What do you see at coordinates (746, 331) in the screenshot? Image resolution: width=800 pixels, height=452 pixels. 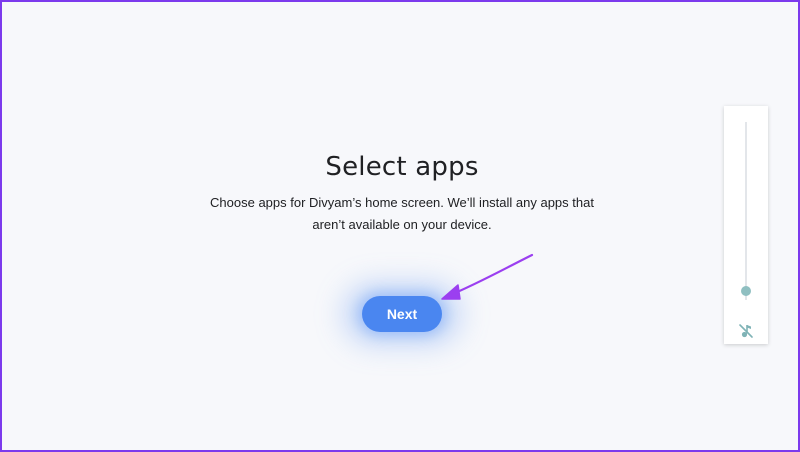 I see `music-note-off-icon` at bounding box center [746, 331].